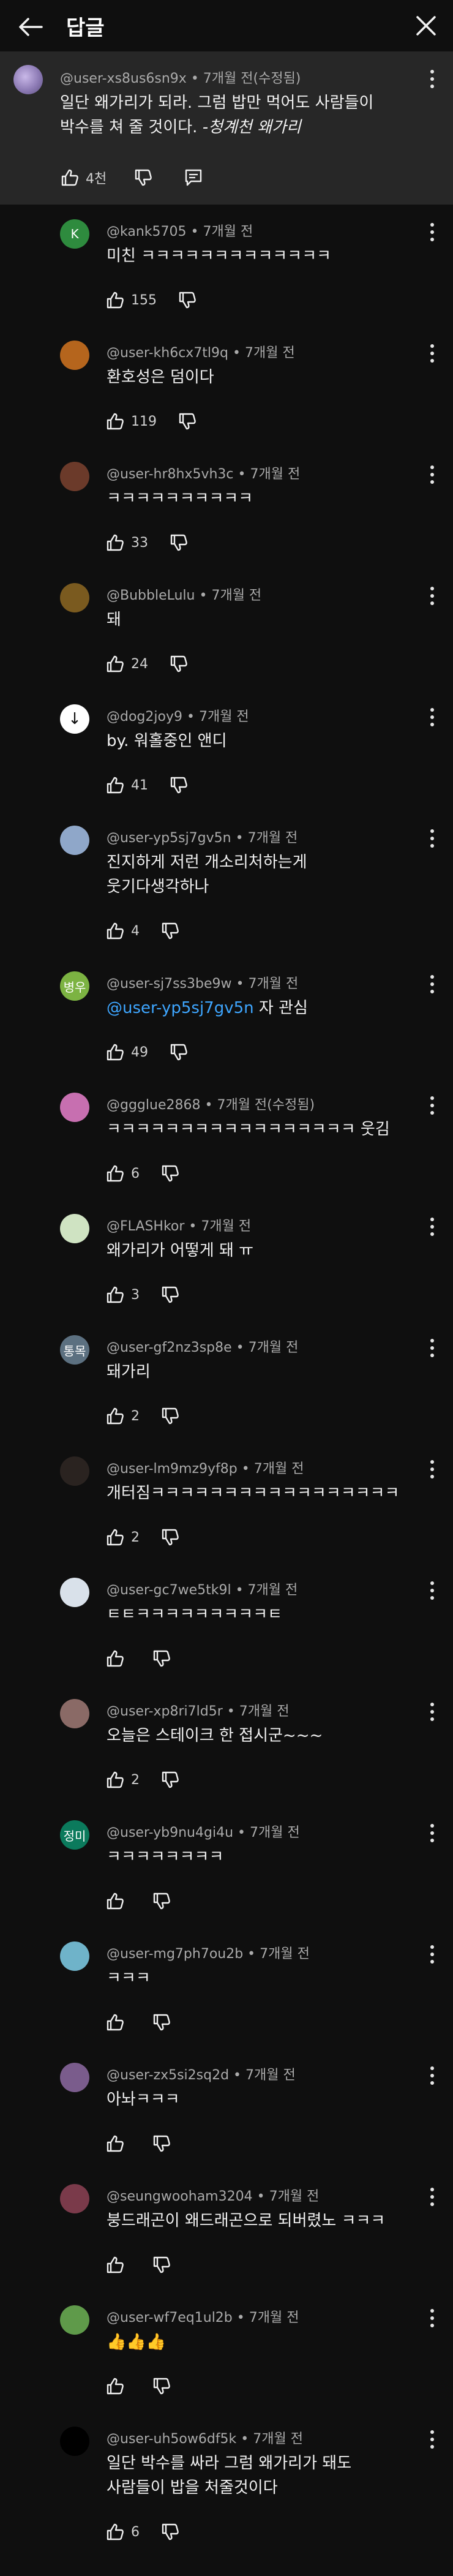  I want to click on comment-author: @user-uh5ow6df5k, so click(171, 2439).